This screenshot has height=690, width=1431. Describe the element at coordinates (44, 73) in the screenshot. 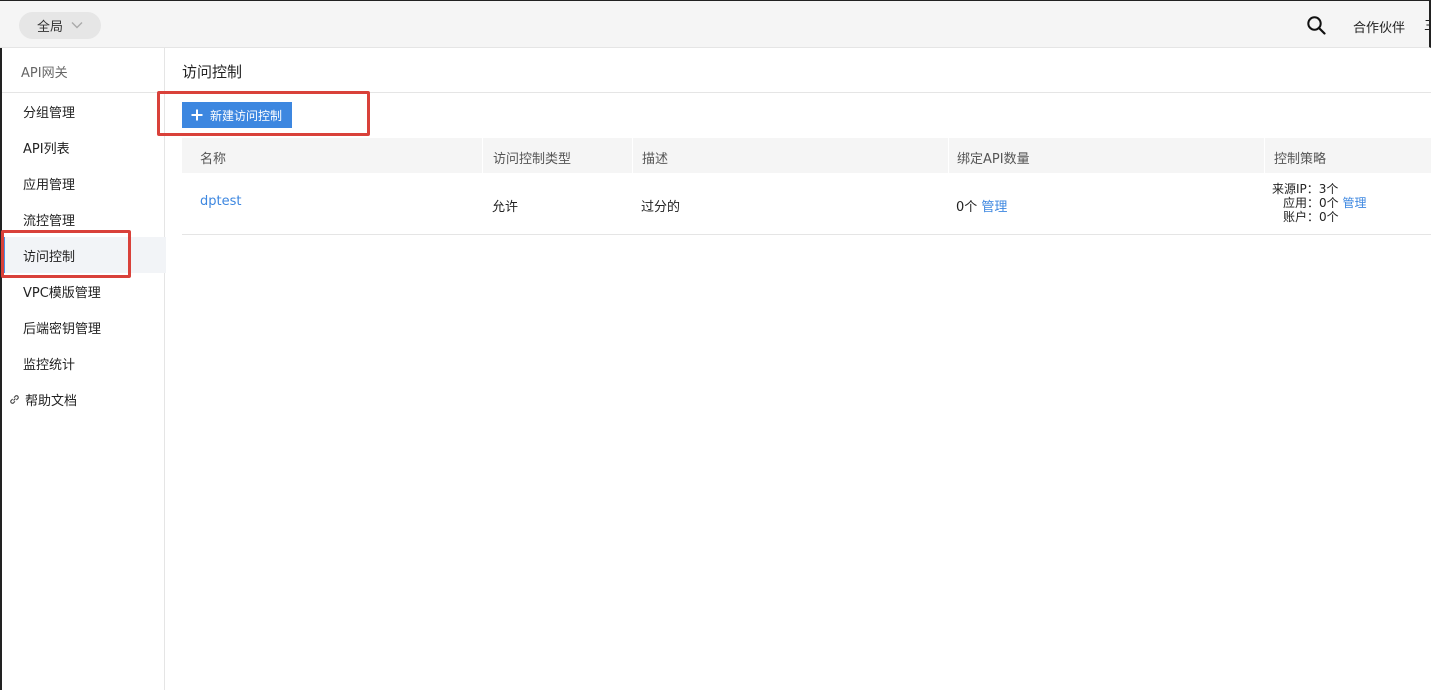

I see `sidebar-title: API网关` at that location.